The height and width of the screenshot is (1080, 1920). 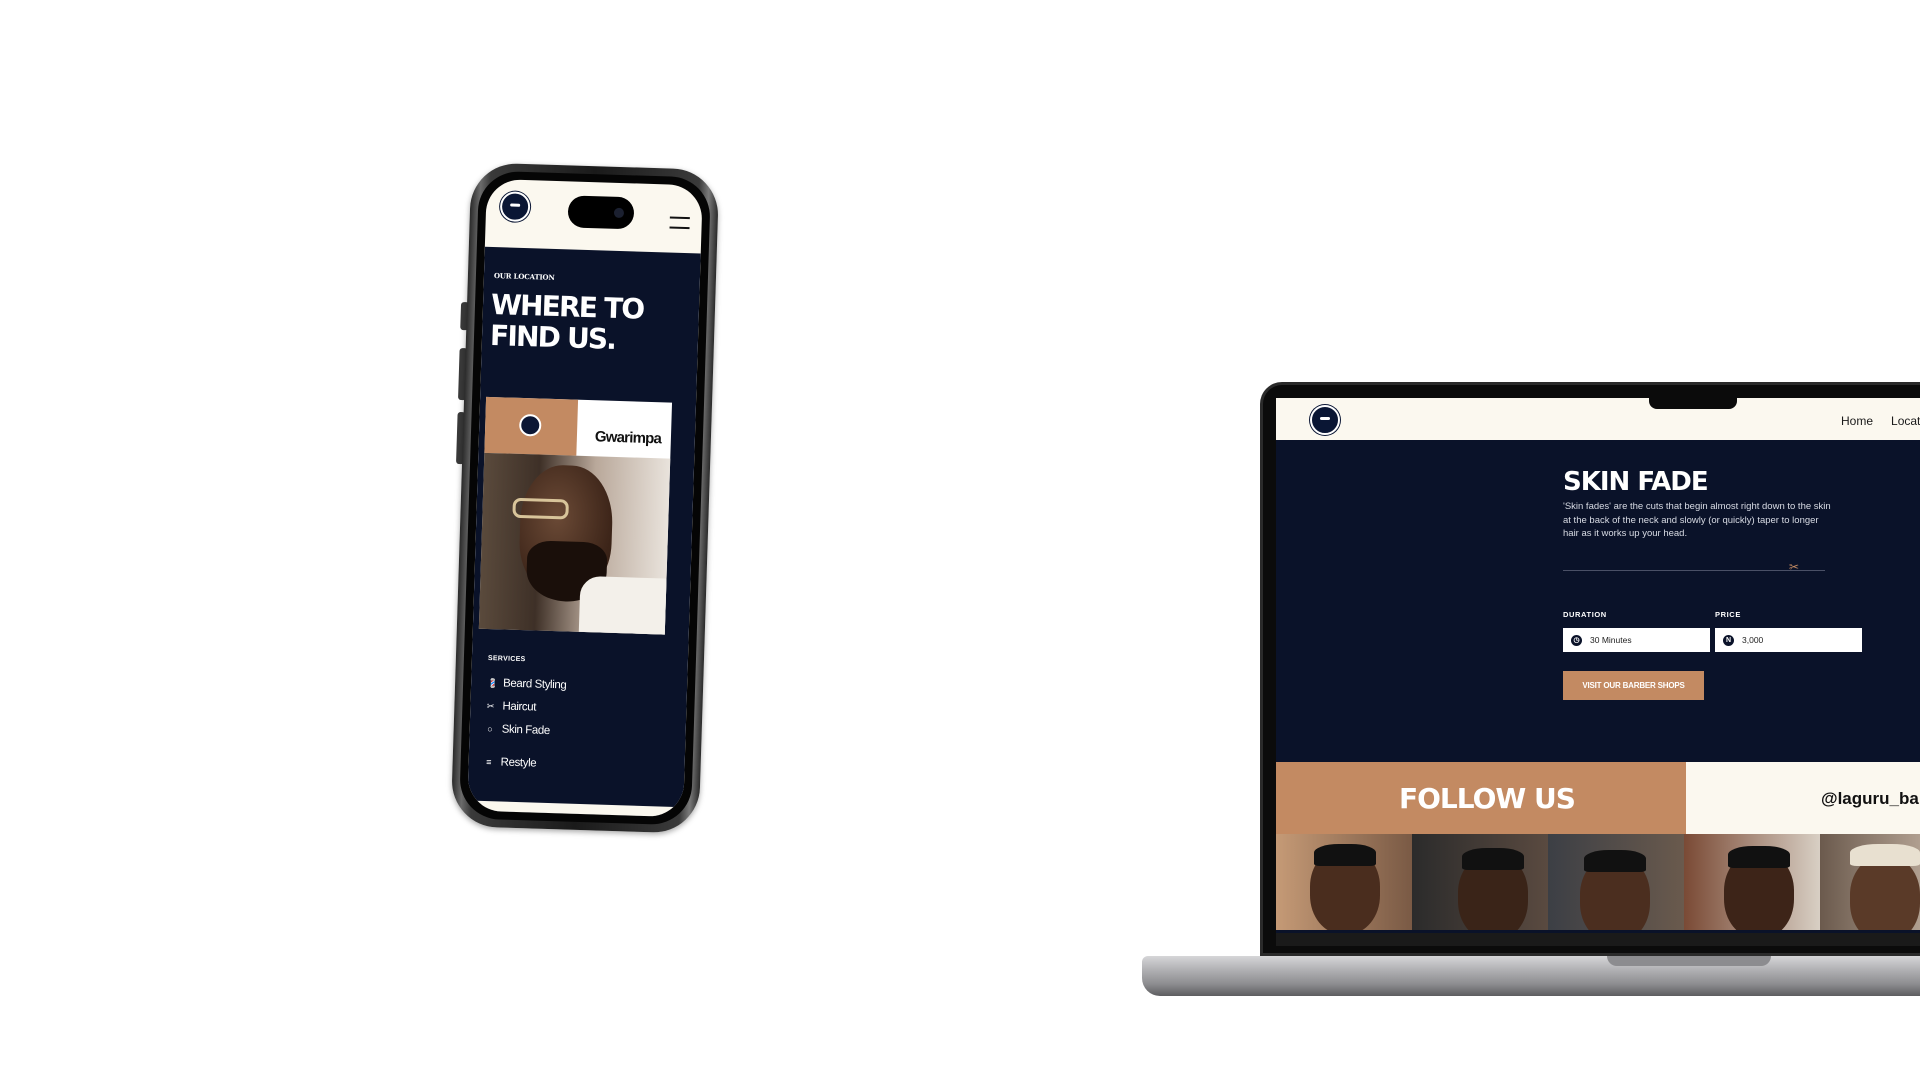 I want to click on location-card: Gwarimpa, so click(x=575, y=515).